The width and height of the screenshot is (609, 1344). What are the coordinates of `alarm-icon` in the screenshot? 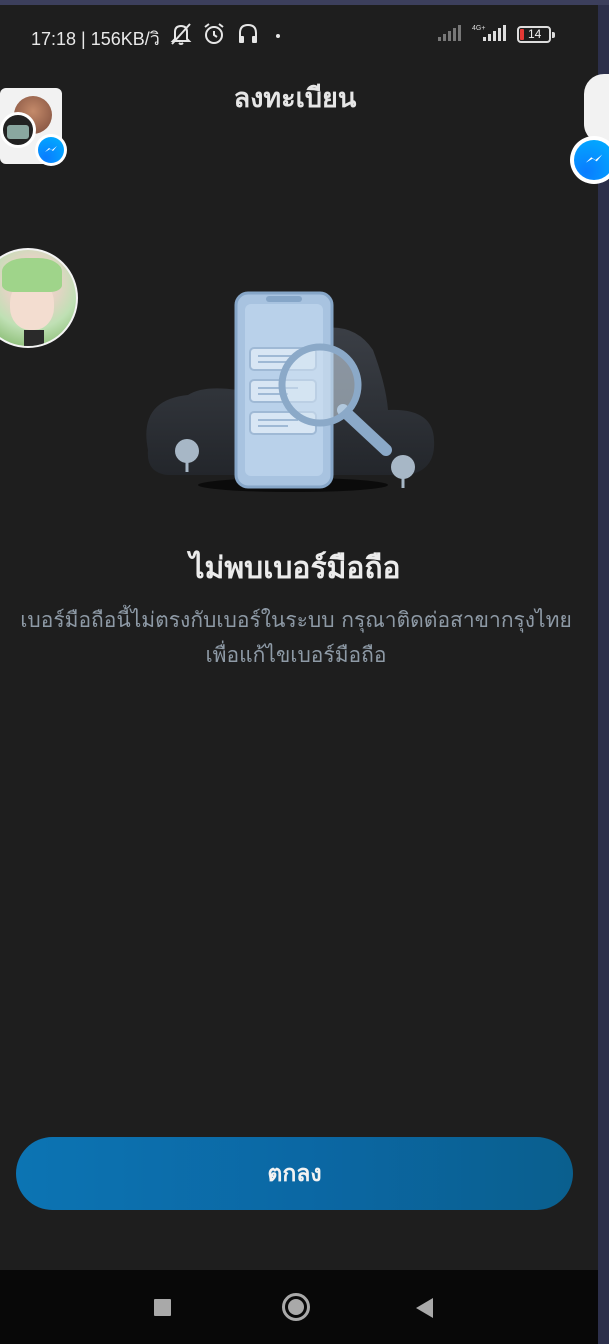 It's located at (214, 36).